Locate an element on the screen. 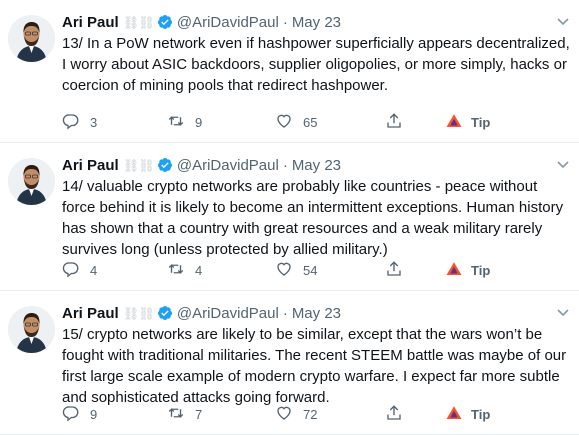 The width and height of the screenshot is (579, 435). retweet-button: 4 is located at coordinates (184, 270).